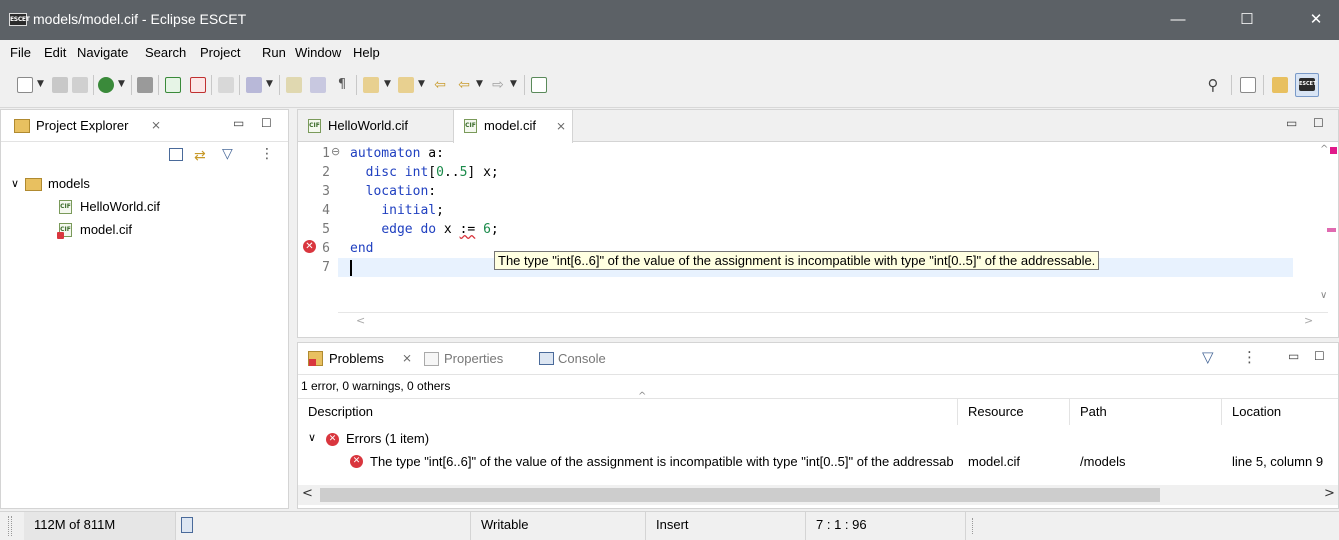  Describe the element at coordinates (1280, 412) in the screenshot. I see `column-header-location: Location` at that location.